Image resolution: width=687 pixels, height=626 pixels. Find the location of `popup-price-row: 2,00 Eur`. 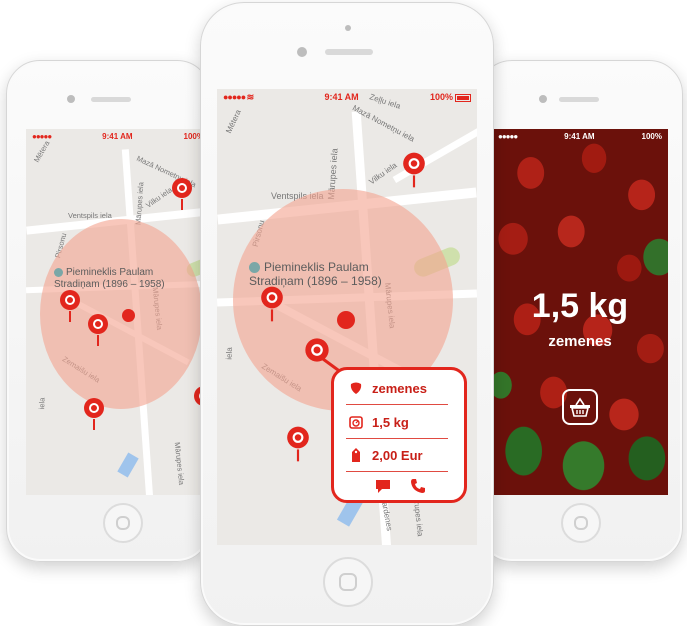

popup-price-row: 2,00 Eur is located at coordinates (398, 455).